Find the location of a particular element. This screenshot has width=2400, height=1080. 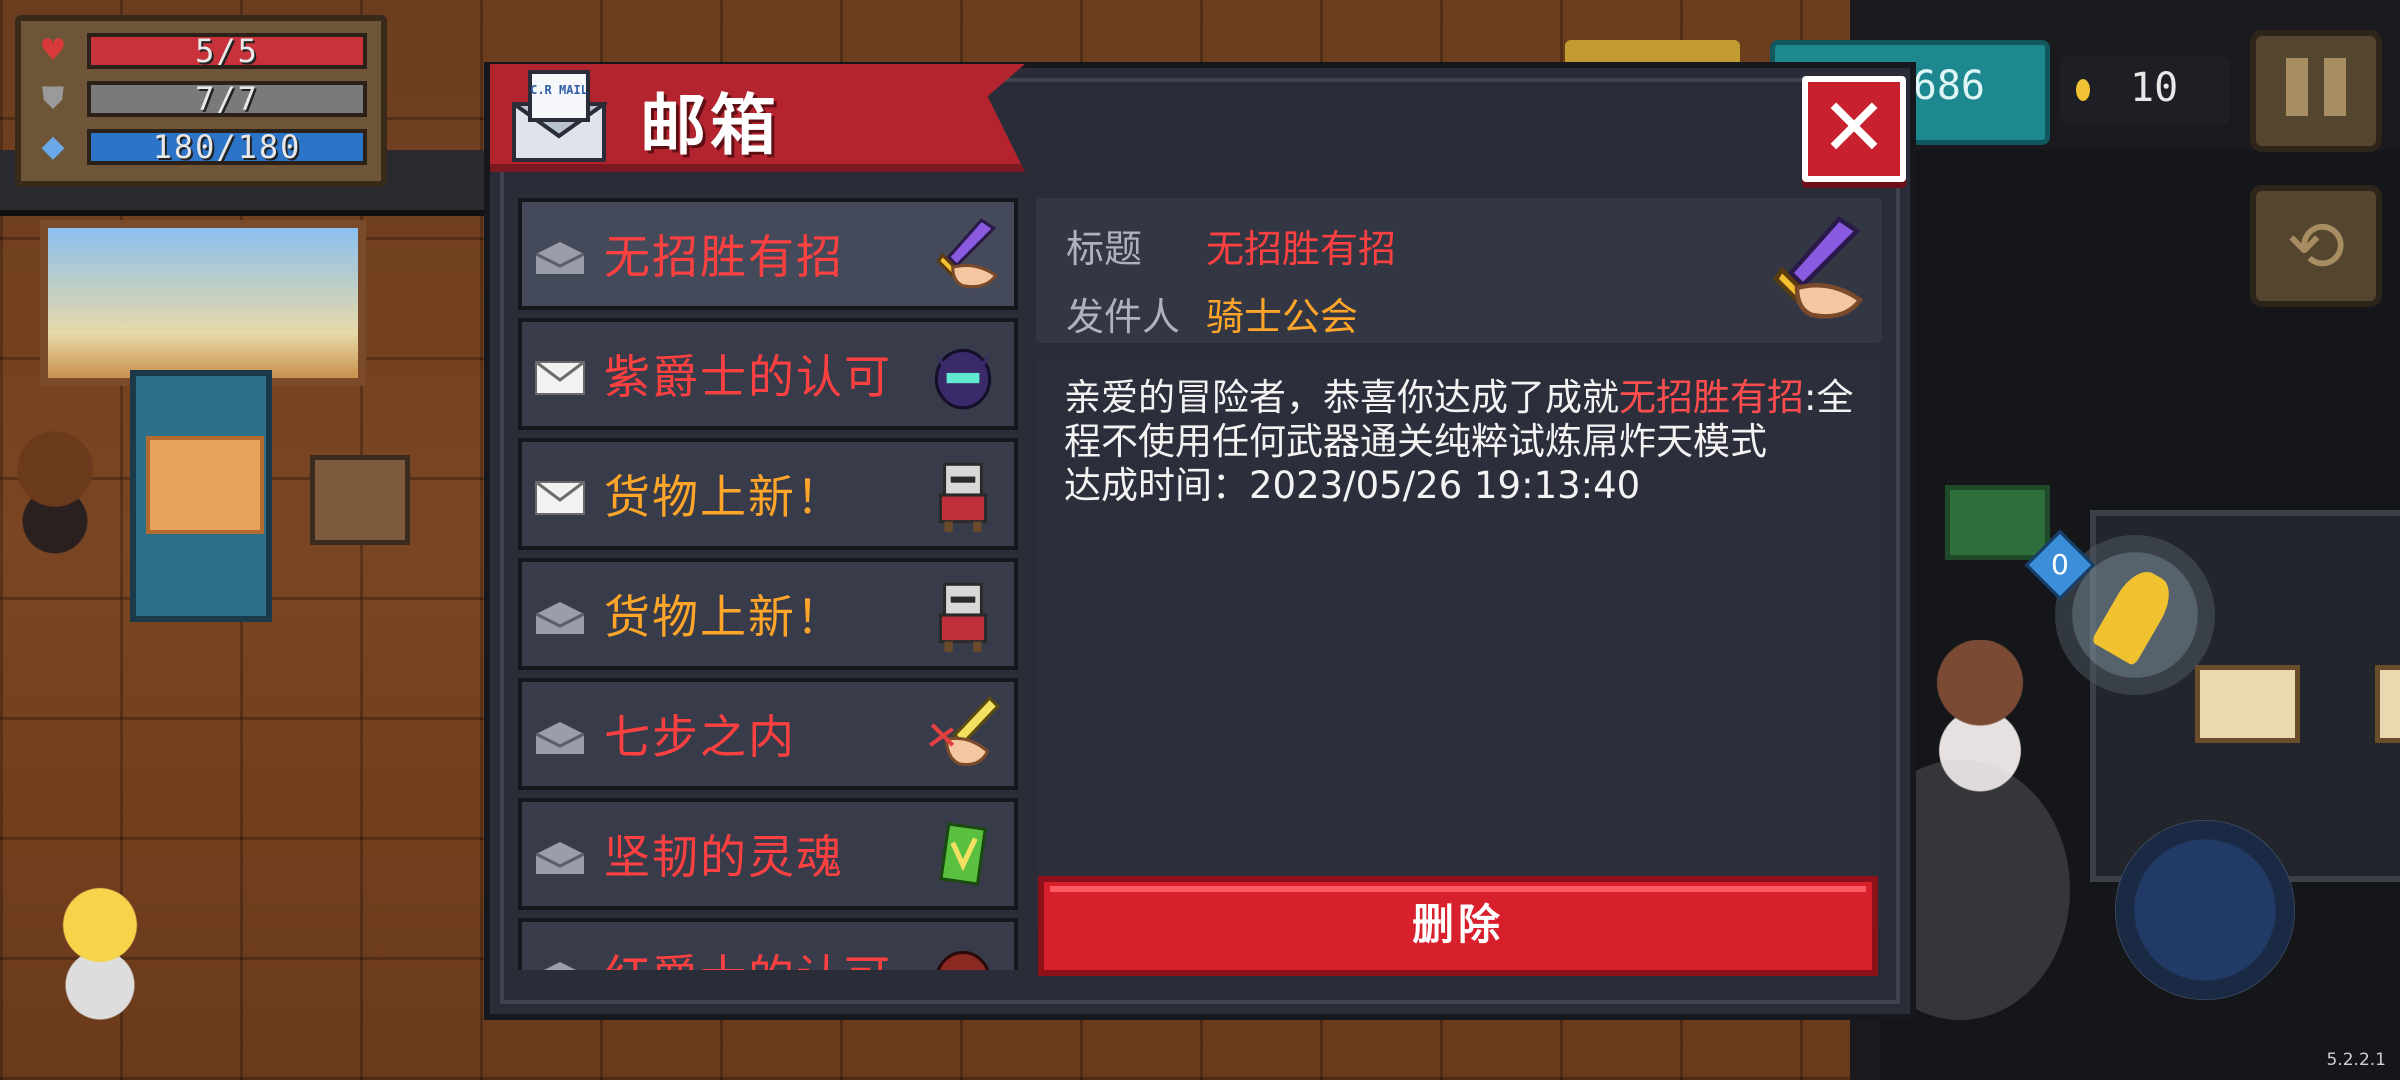

energy-row: ◆ 180/180 is located at coordinates (201, 147).